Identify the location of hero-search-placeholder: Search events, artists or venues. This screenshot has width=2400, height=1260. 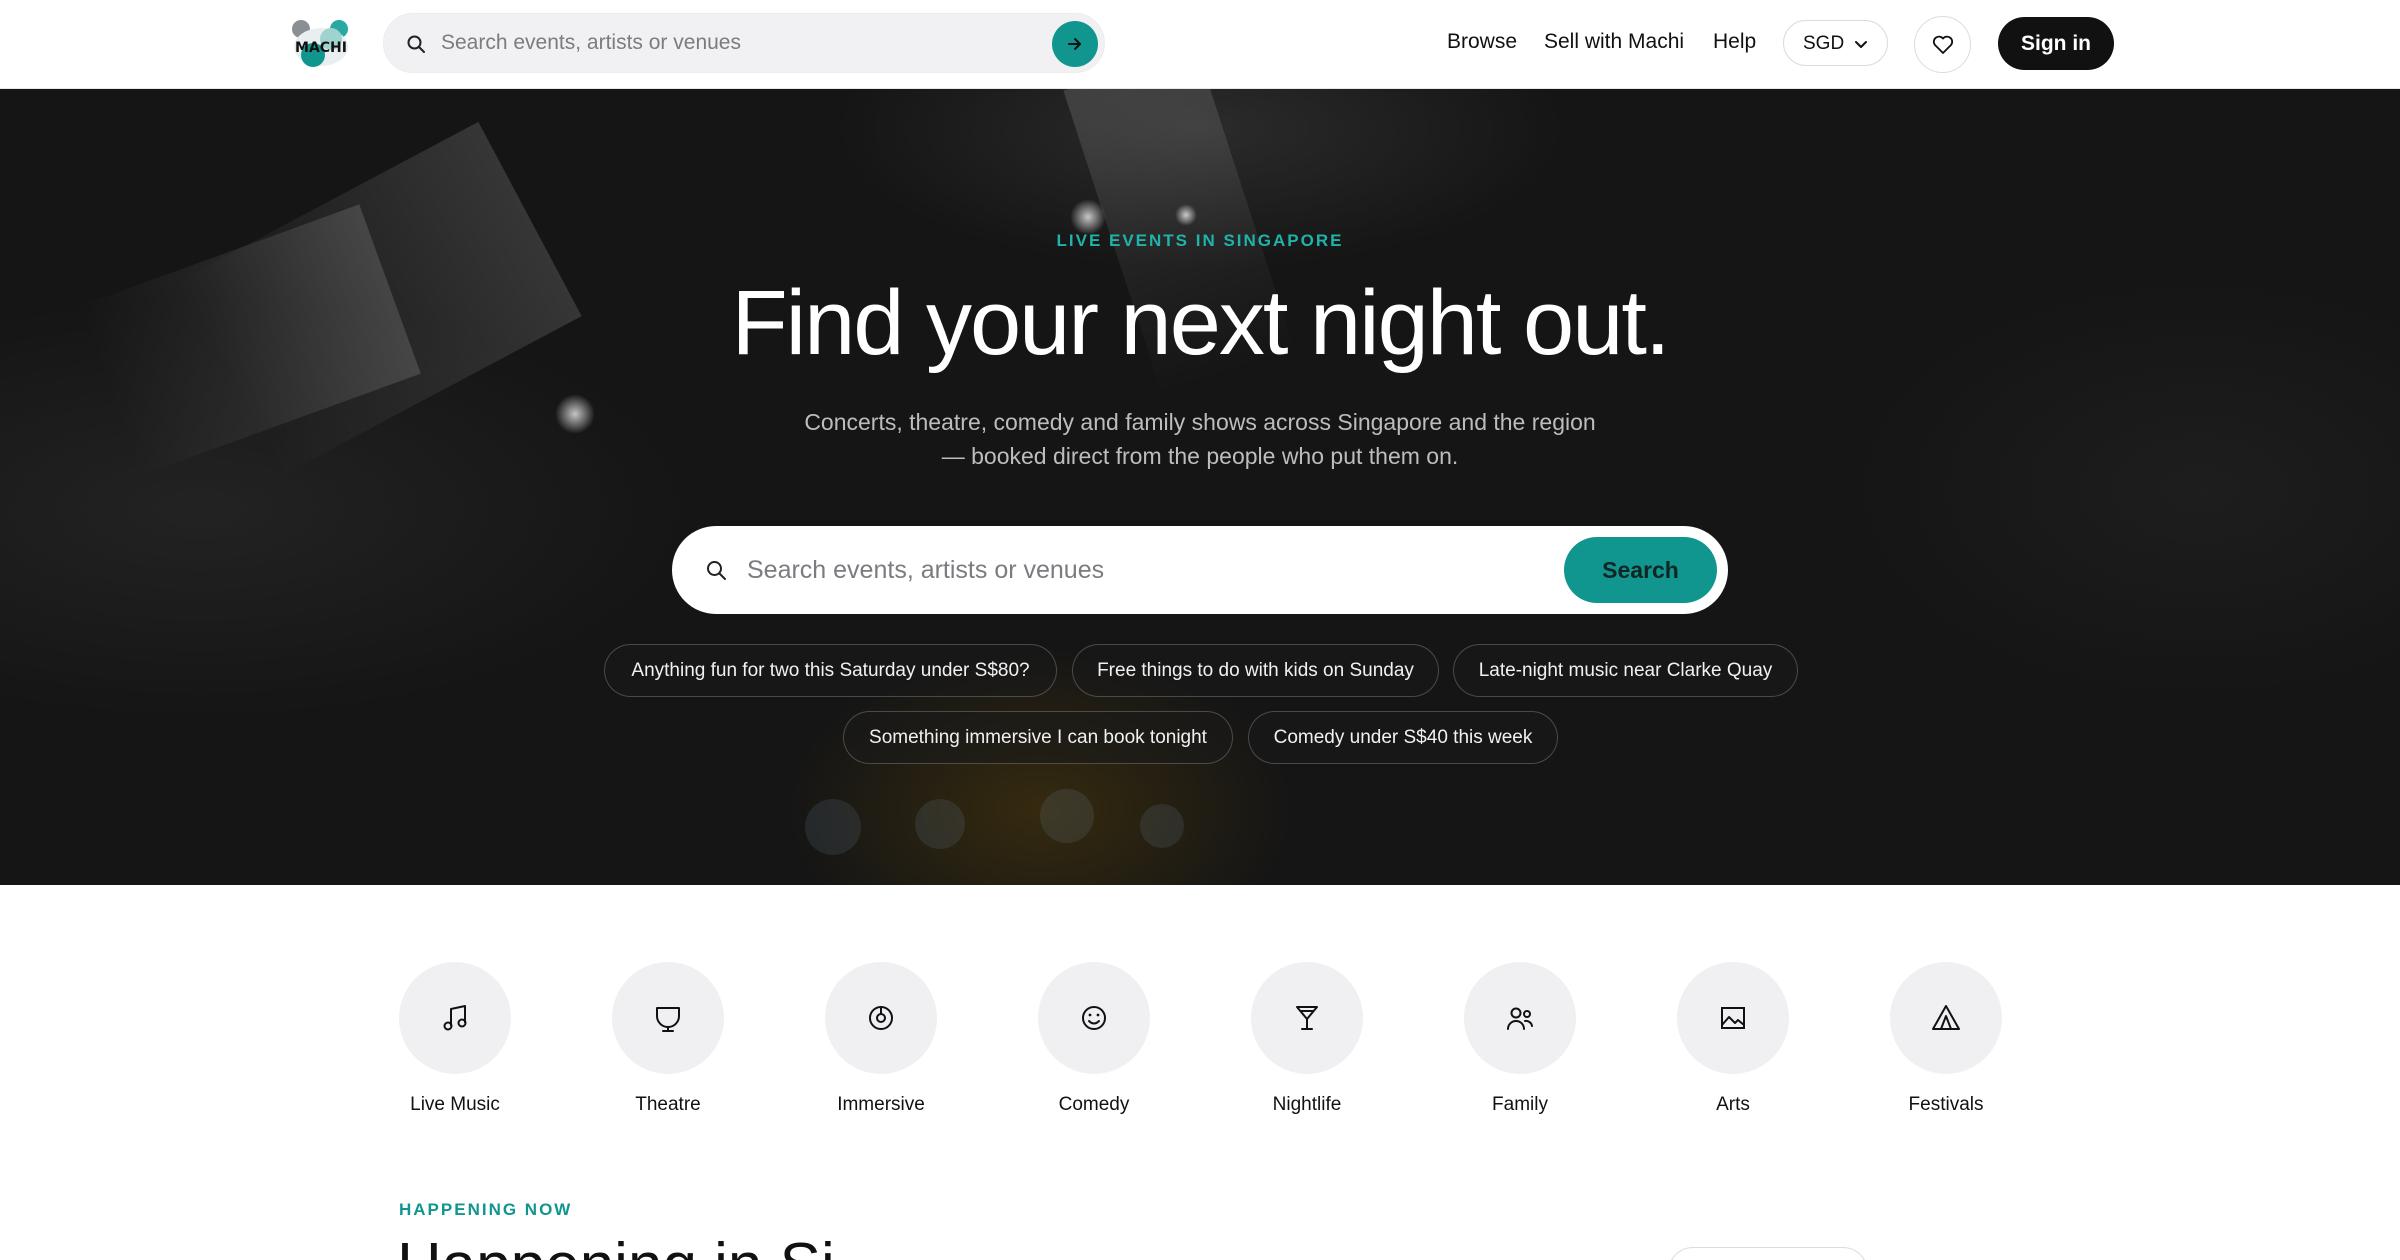
(926, 570).